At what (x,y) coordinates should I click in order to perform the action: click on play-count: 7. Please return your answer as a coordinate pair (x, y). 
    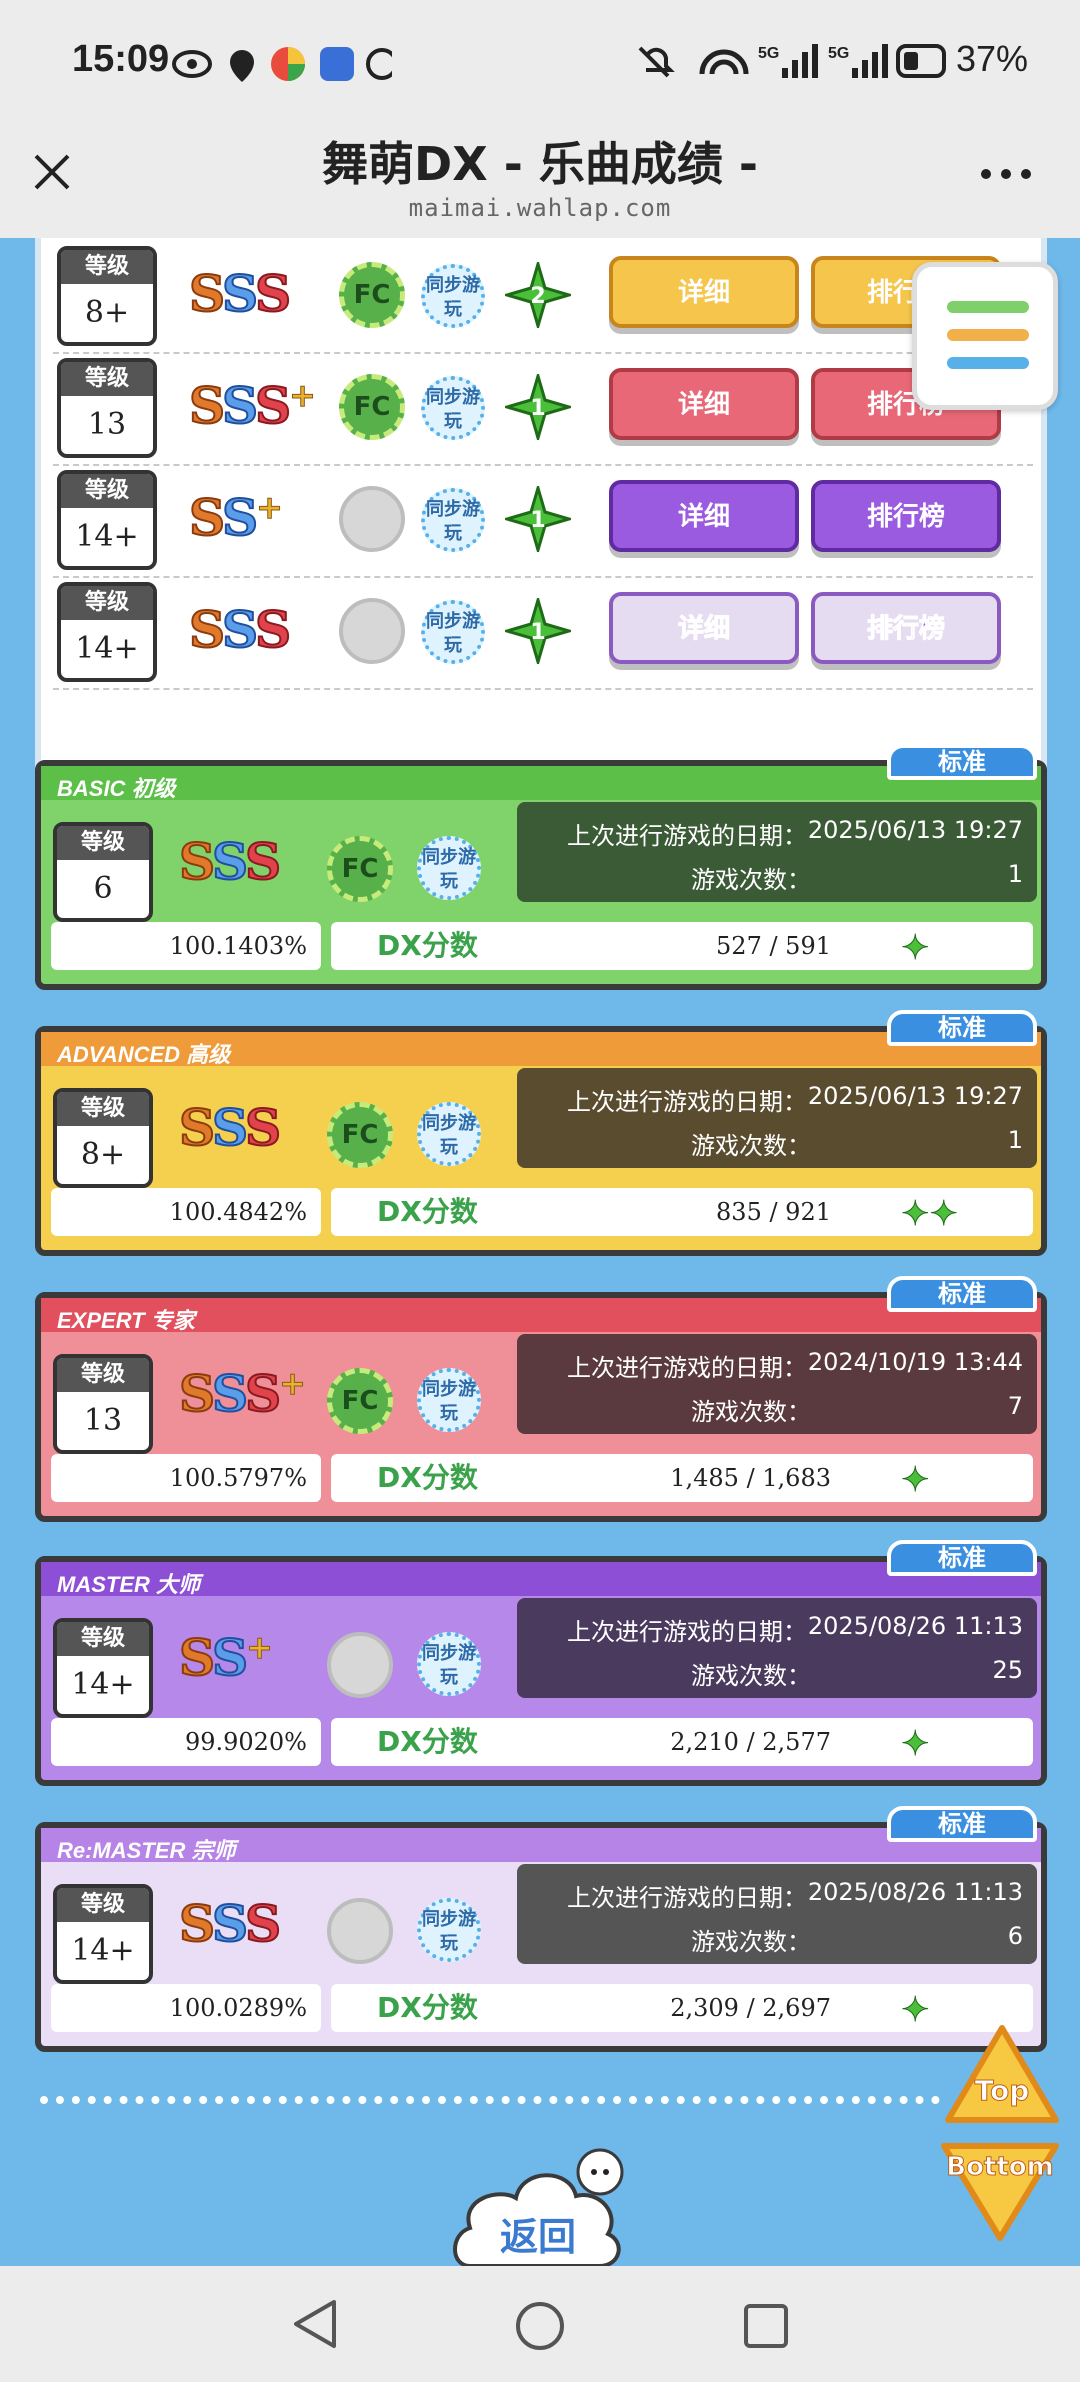
    Looking at the image, I should click on (1015, 1406).